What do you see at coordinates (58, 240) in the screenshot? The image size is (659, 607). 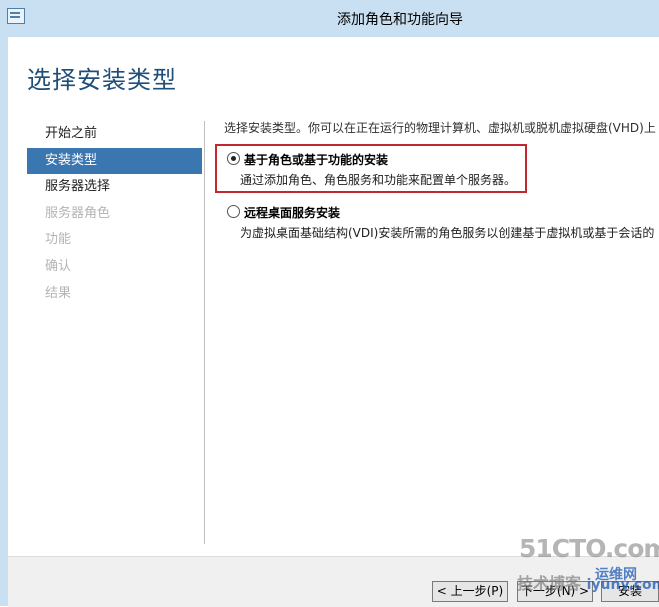 I see `nav-item-features: 功能` at bounding box center [58, 240].